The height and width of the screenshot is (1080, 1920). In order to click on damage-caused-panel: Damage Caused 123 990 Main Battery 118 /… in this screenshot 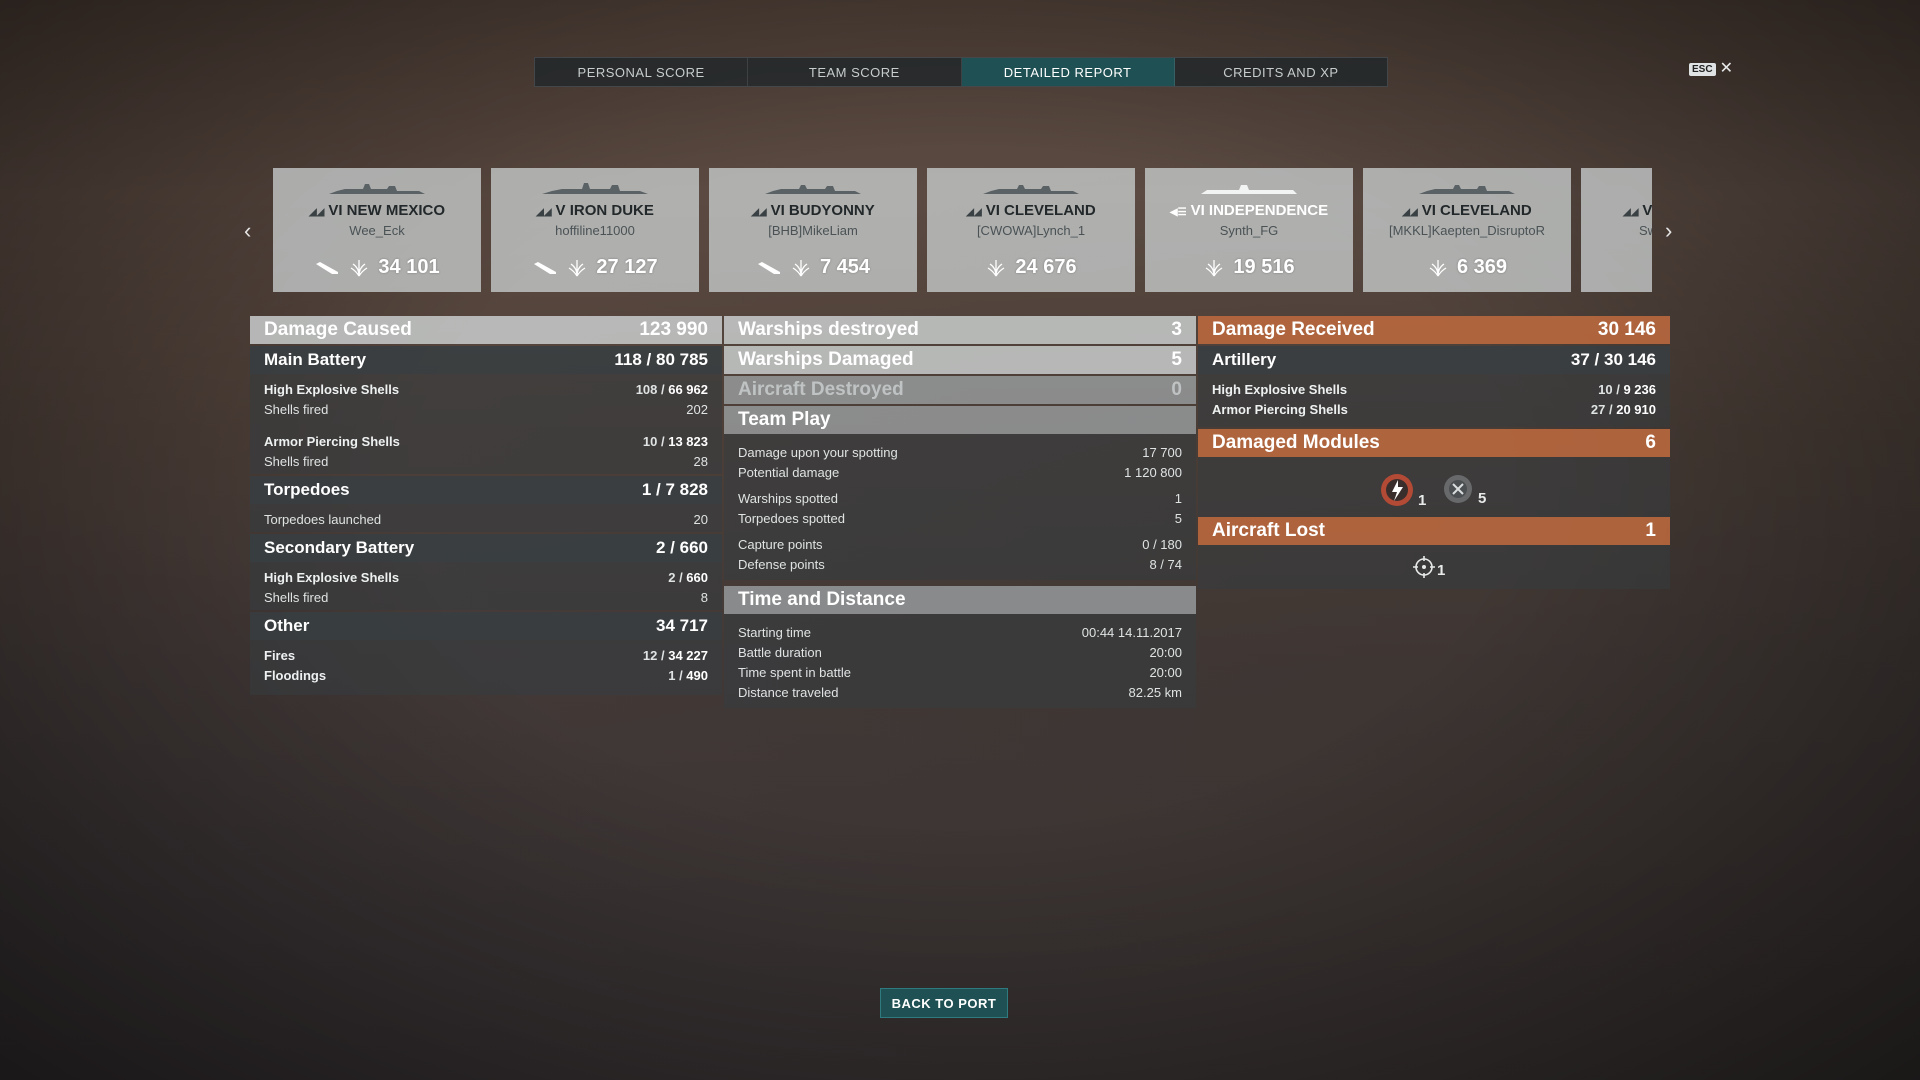, I will do `click(486, 505)`.